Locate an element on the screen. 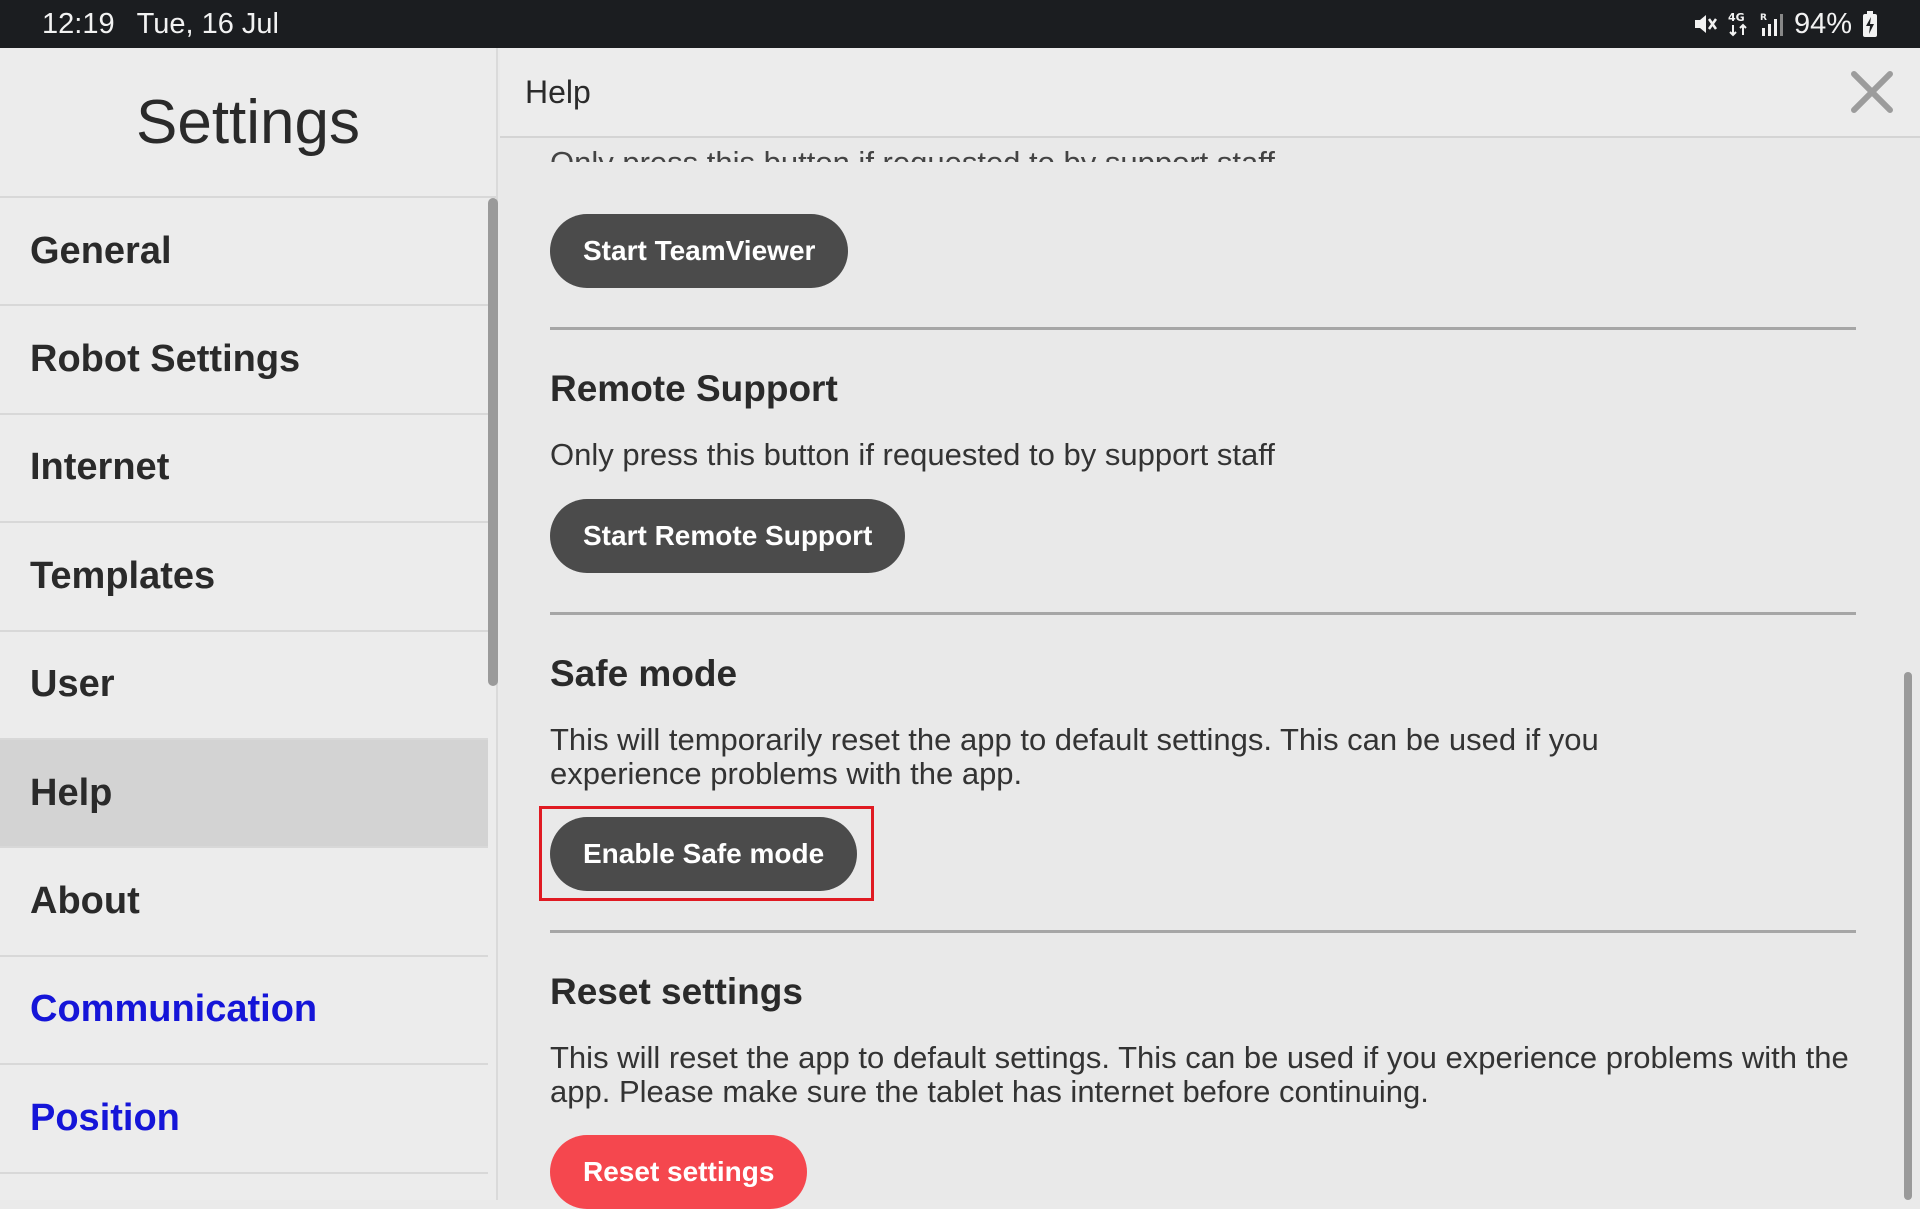 The height and width of the screenshot is (1209, 1920). panel-header: Help is located at coordinates (1210, 93).